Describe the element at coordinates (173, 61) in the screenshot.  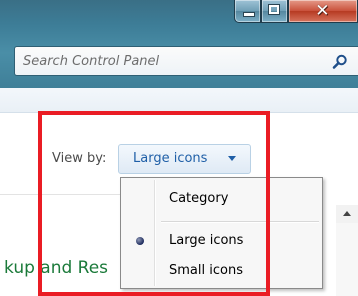
I see `search-input` at that location.